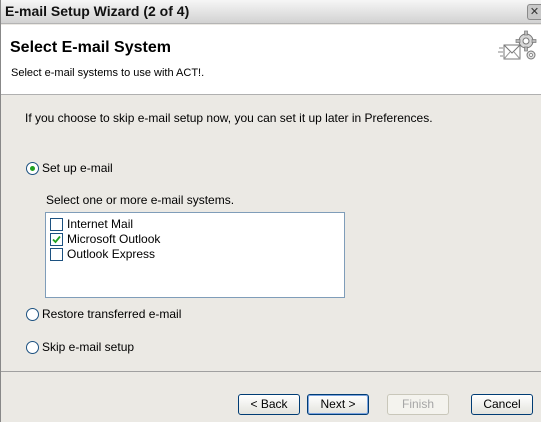 Image resolution: width=541 pixels, height=422 pixels. Describe the element at coordinates (97, 11) in the screenshot. I see `window-title: E-mail Setup Wizard (2 of 4)` at that location.